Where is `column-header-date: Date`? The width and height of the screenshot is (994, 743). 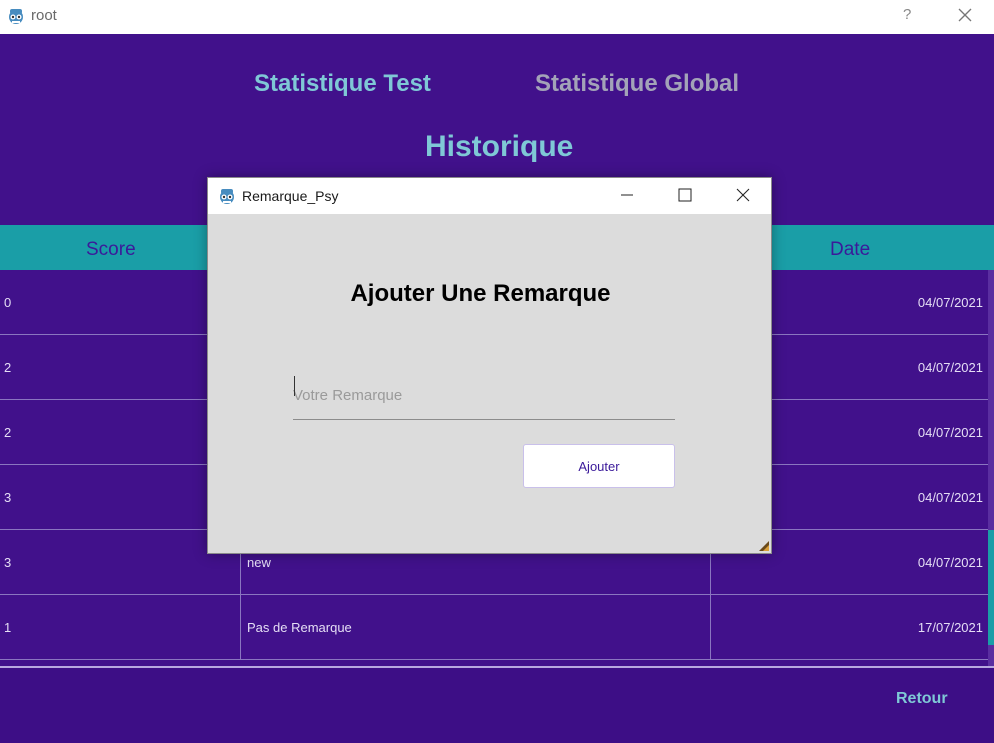 column-header-date: Date is located at coordinates (850, 250).